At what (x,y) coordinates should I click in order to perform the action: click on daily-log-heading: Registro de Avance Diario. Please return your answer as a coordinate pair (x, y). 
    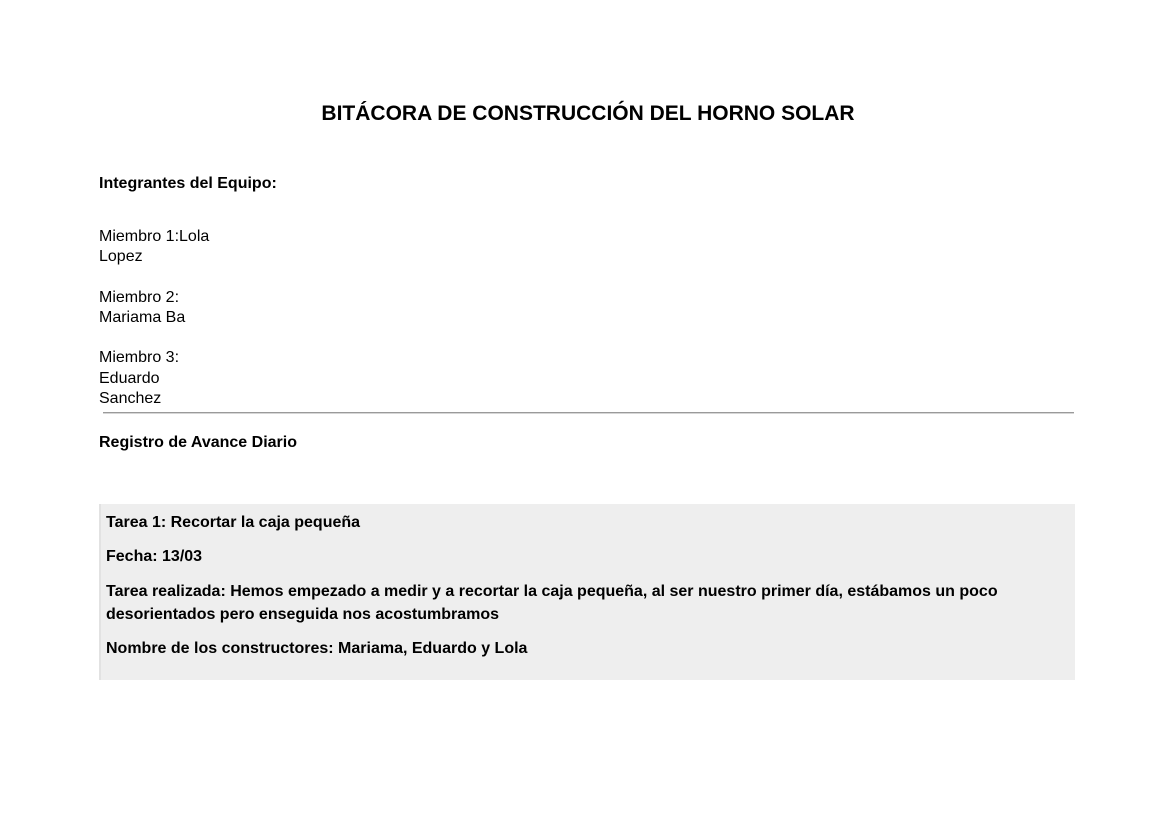
    Looking at the image, I should click on (198, 442).